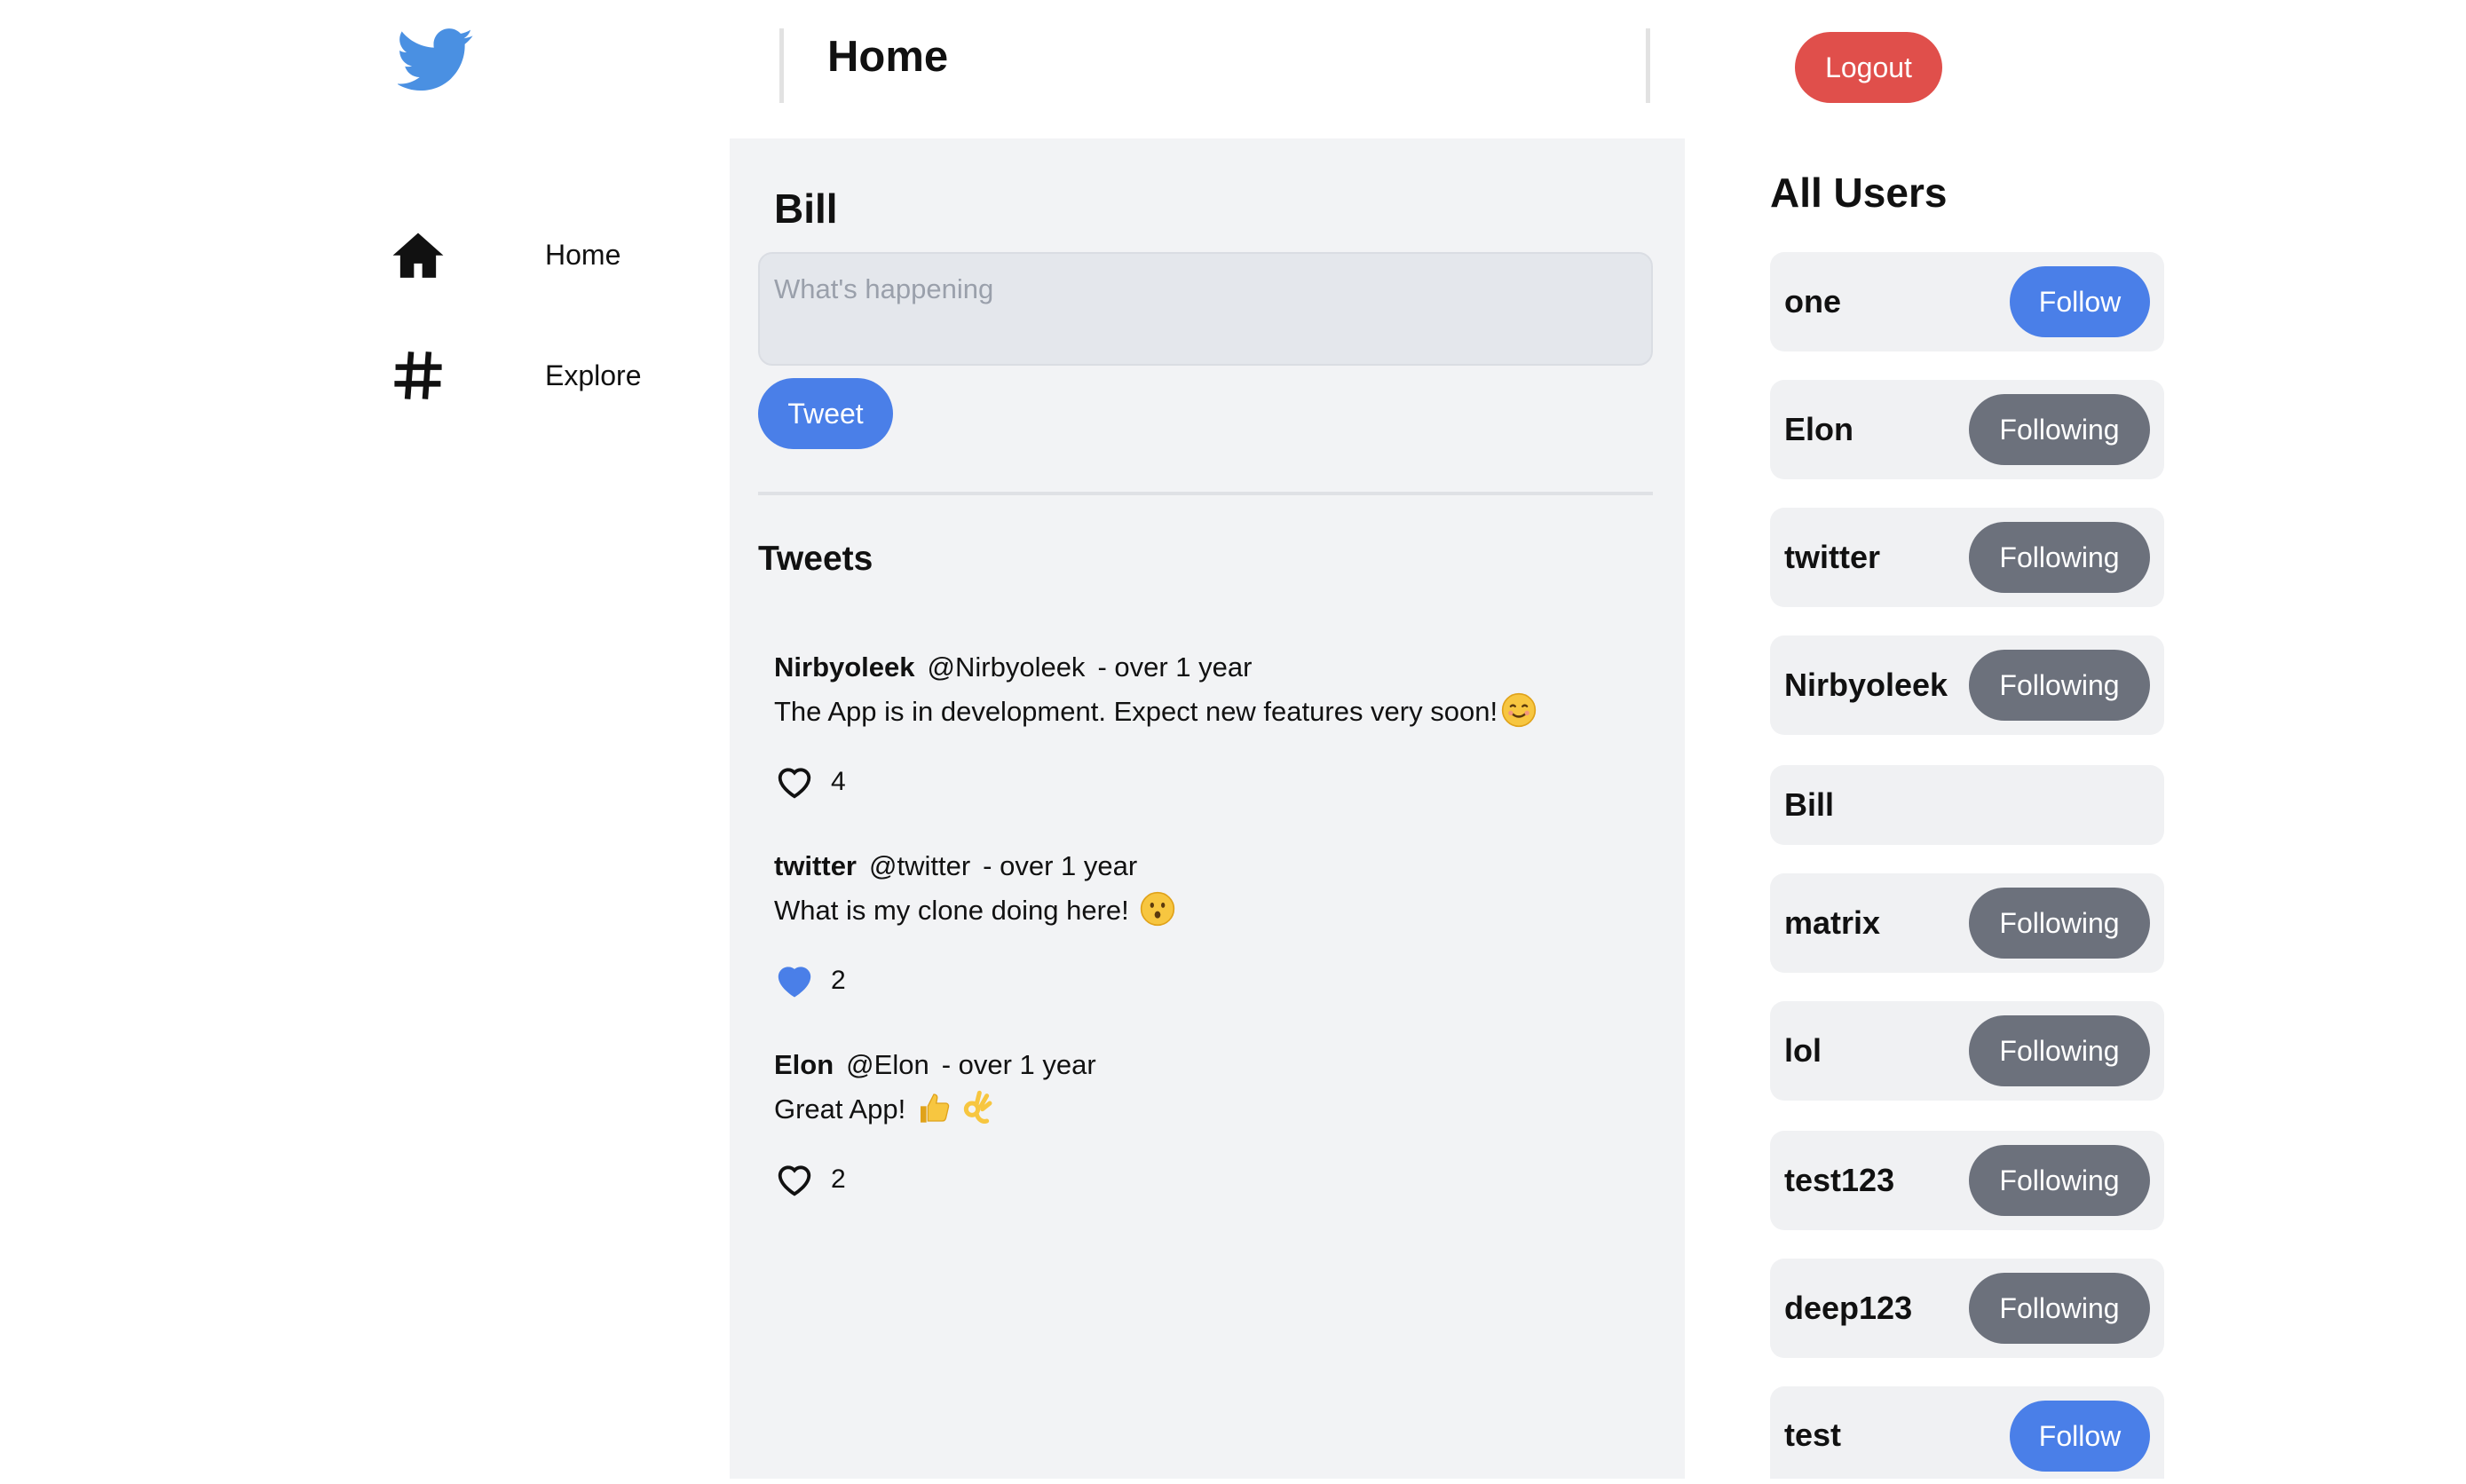  Describe the element at coordinates (1967, 301) in the screenshot. I see `user-card: one Follow` at that location.